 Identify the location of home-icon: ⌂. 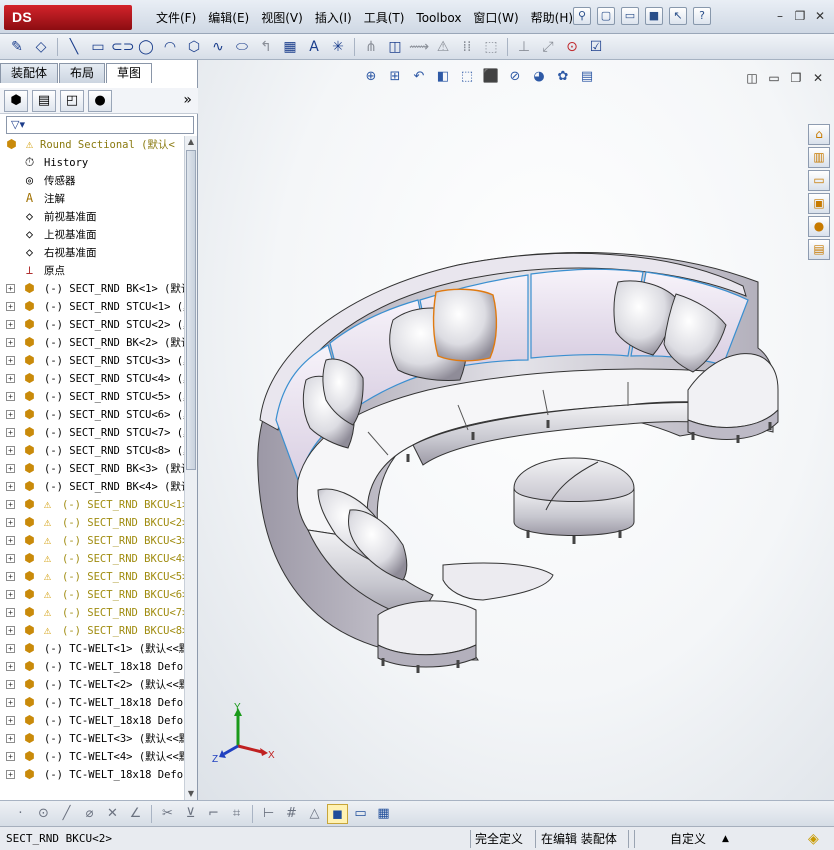
(819, 134).